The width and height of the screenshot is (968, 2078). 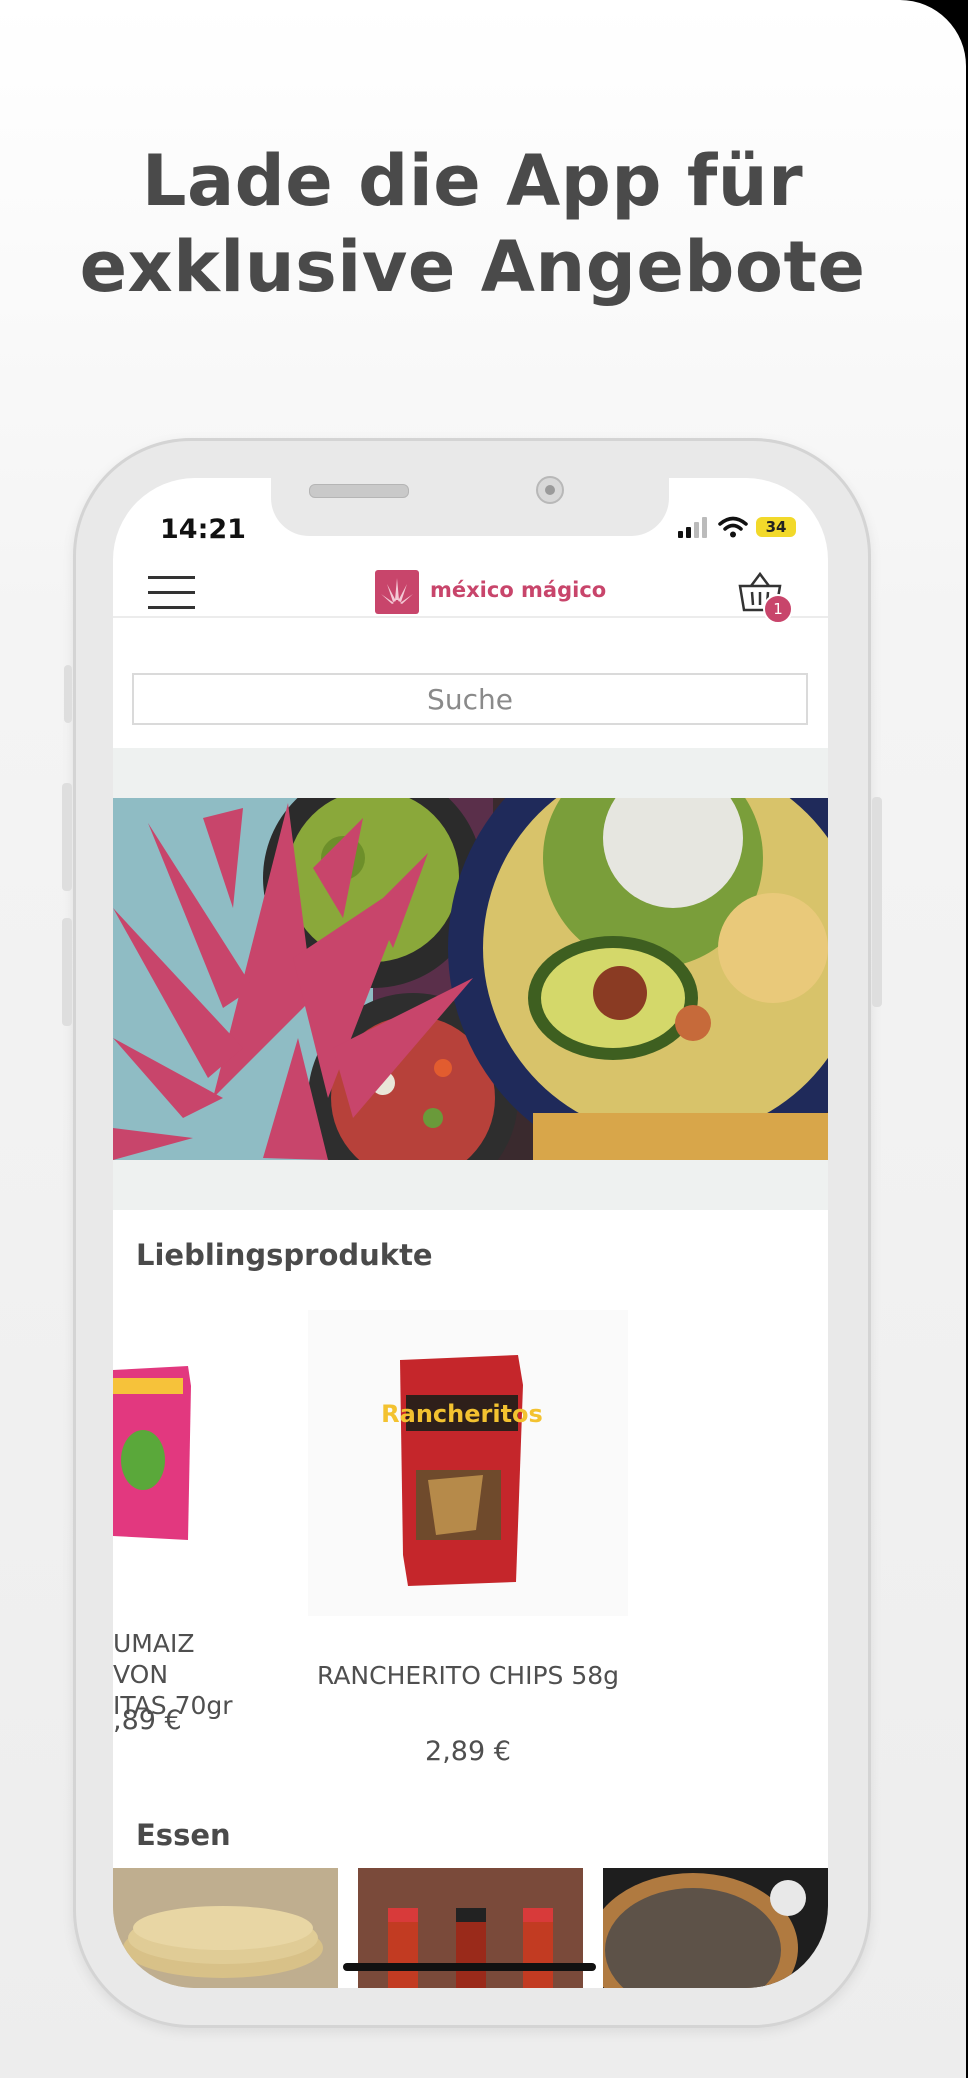 What do you see at coordinates (152, 1453) in the screenshot?
I see `chips-bag-pink` at bounding box center [152, 1453].